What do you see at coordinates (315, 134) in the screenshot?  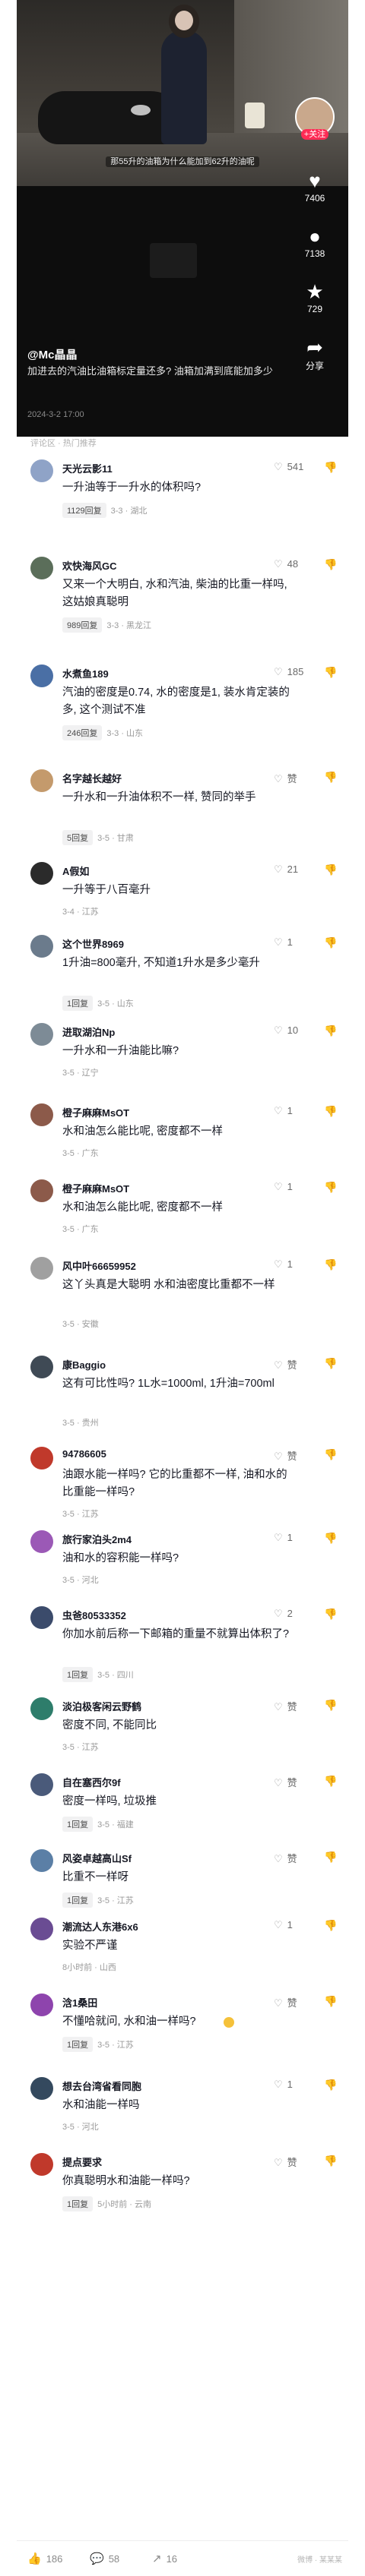 I see `follow-button: +关注` at bounding box center [315, 134].